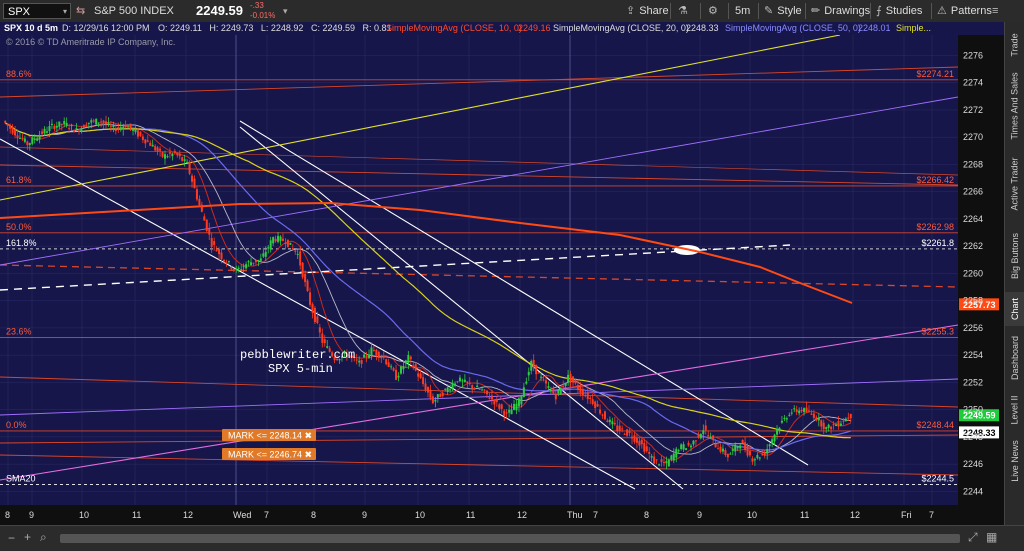 Image resolution: width=1024 pixels, height=551 pixels. I want to click on dropdown-icon: ▾, so click(285, 11).